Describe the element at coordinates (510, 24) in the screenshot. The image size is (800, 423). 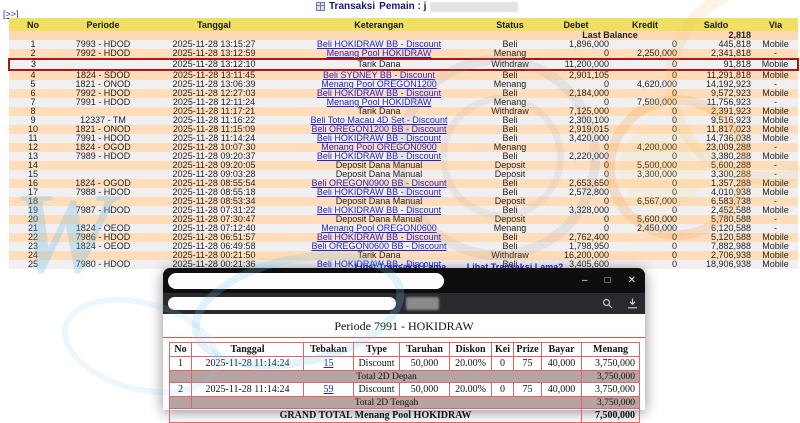
I see `column-header-status: Status` at that location.